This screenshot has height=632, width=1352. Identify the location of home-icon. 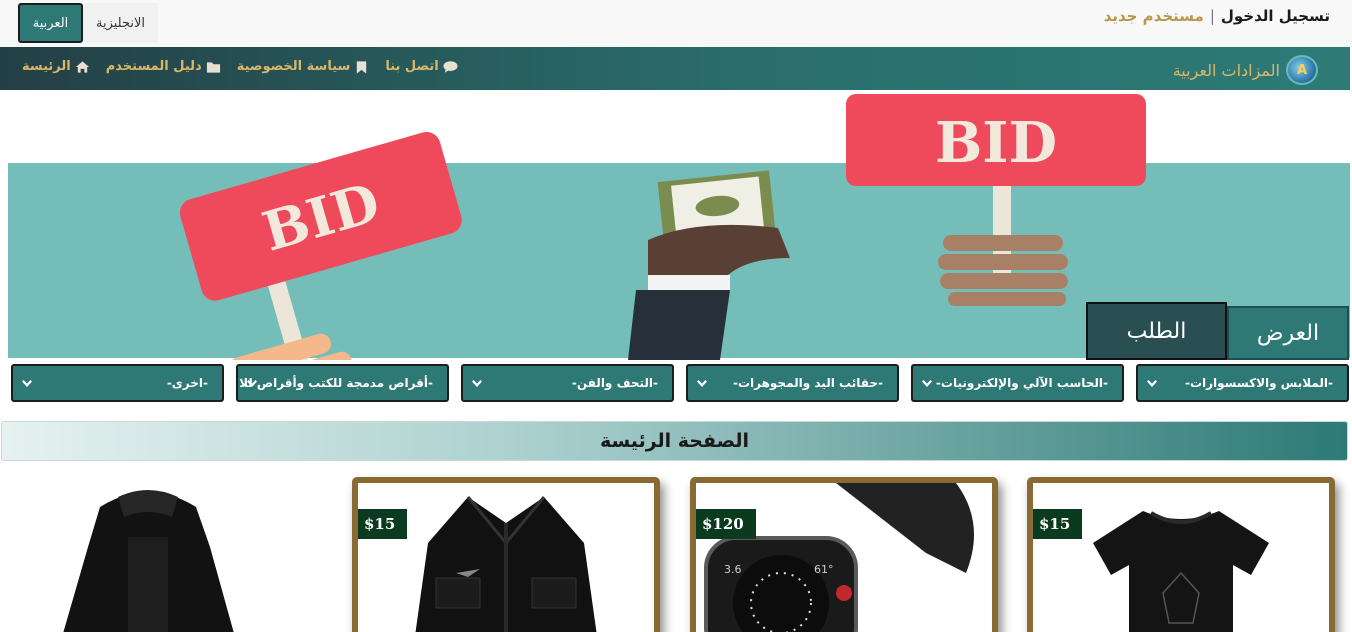
(82, 66).